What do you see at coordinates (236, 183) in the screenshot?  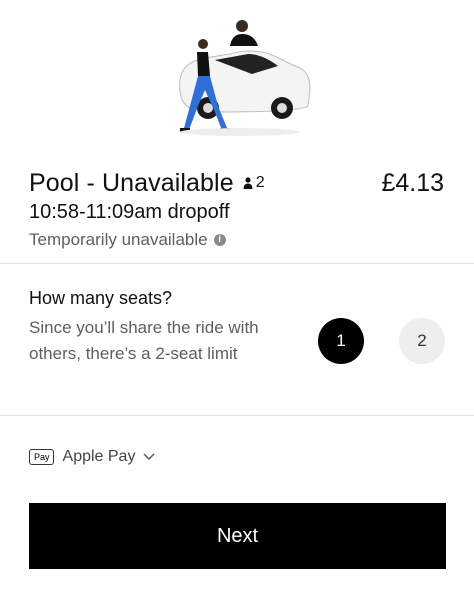 I see `ride-option-header: Pool - Unavailable 2 £4.13` at bounding box center [236, 183].